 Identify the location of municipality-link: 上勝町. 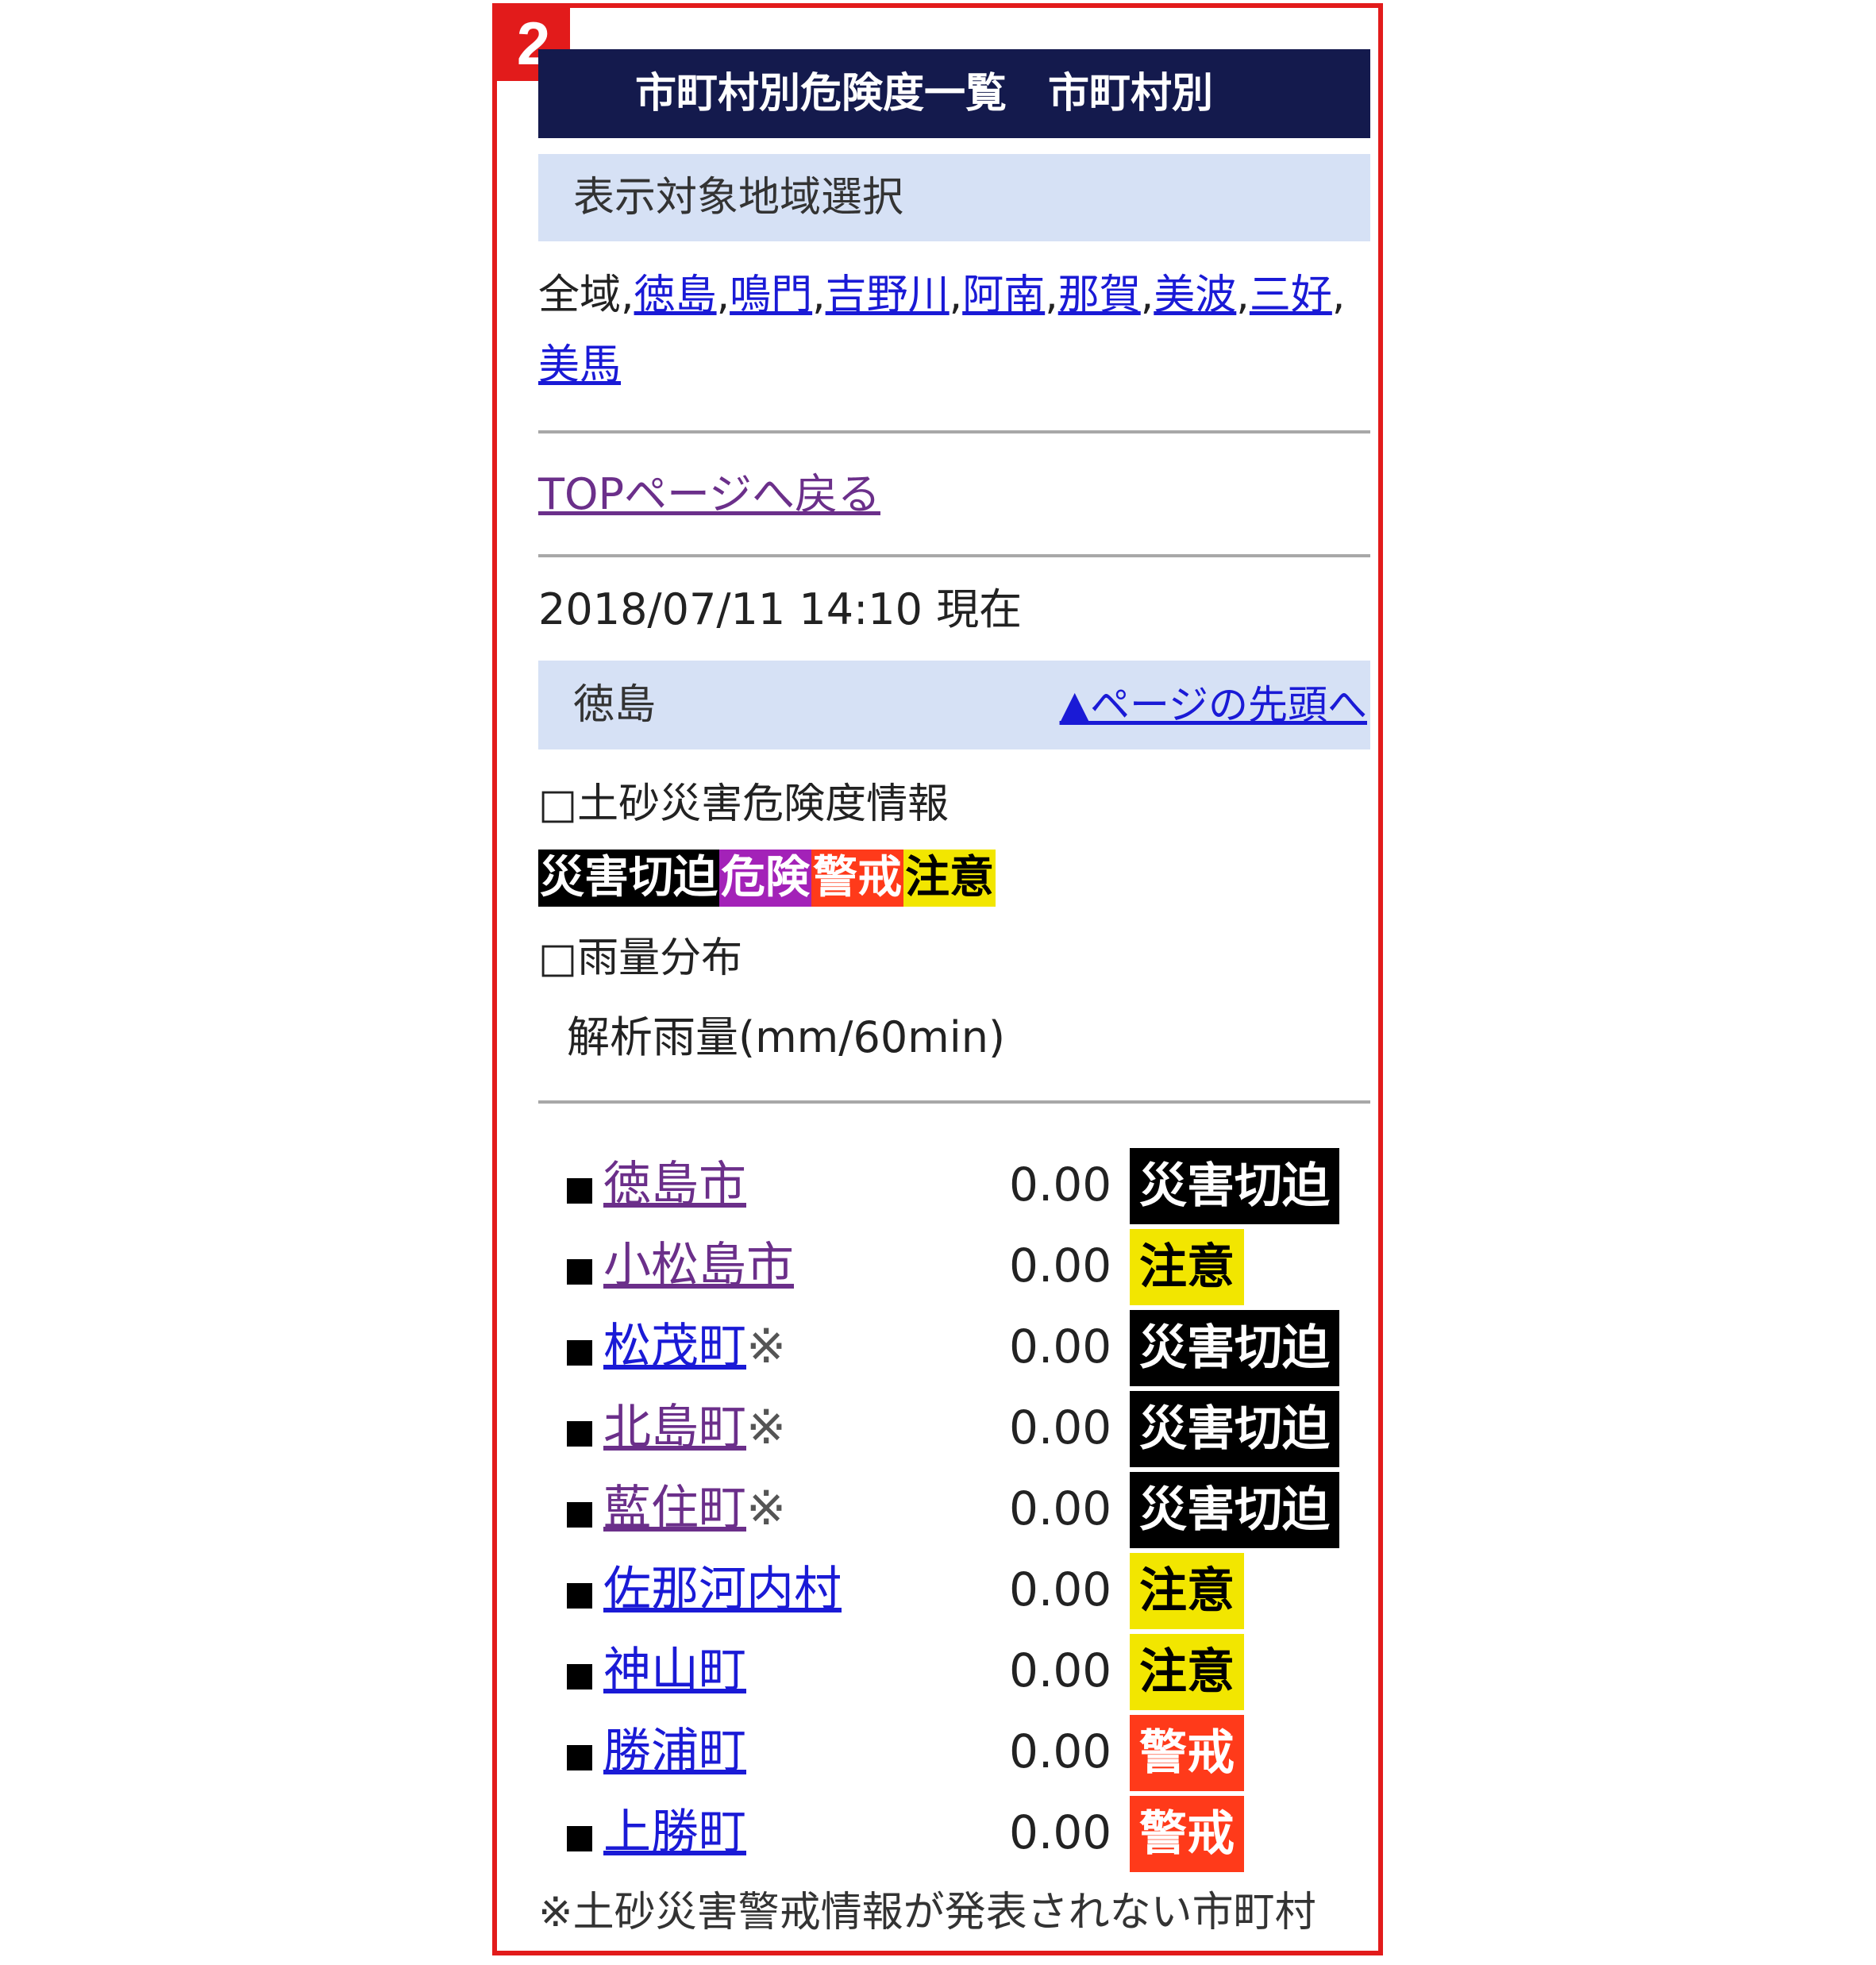
(674, 1833).